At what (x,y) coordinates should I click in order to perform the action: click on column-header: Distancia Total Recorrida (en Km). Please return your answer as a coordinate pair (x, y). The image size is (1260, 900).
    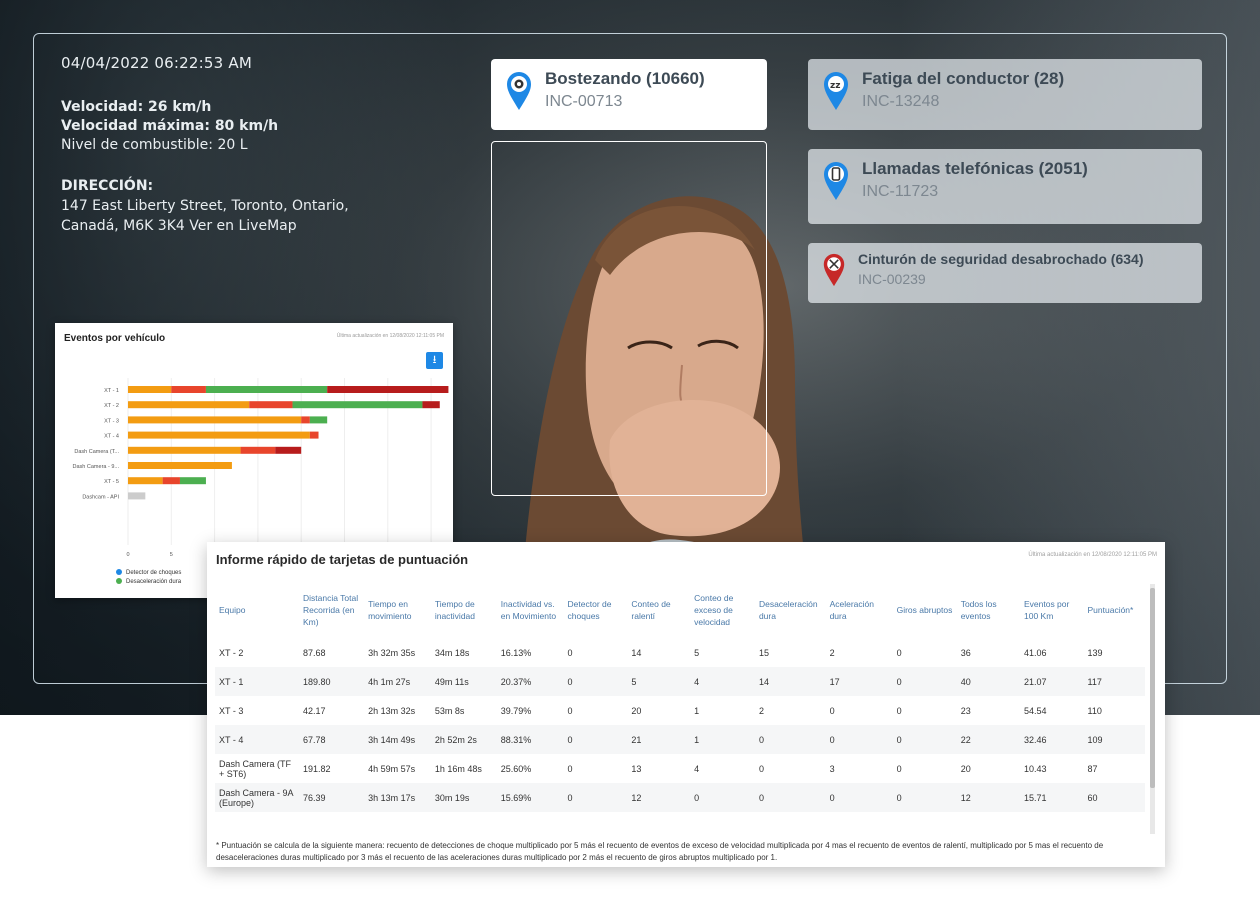
    Looking at the image, I should click on (331, 610).